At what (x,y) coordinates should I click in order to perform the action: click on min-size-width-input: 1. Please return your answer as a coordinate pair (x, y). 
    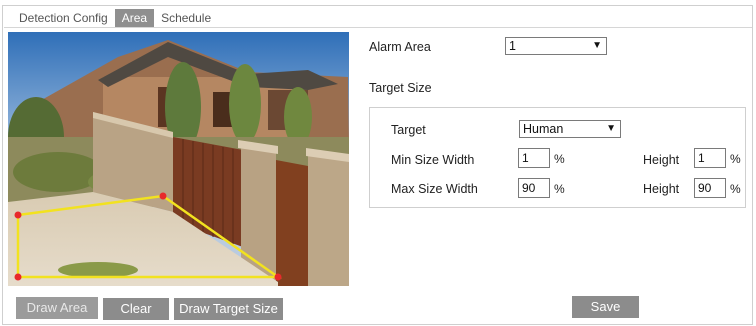
    Looking at the image, I should click on (534, 158).